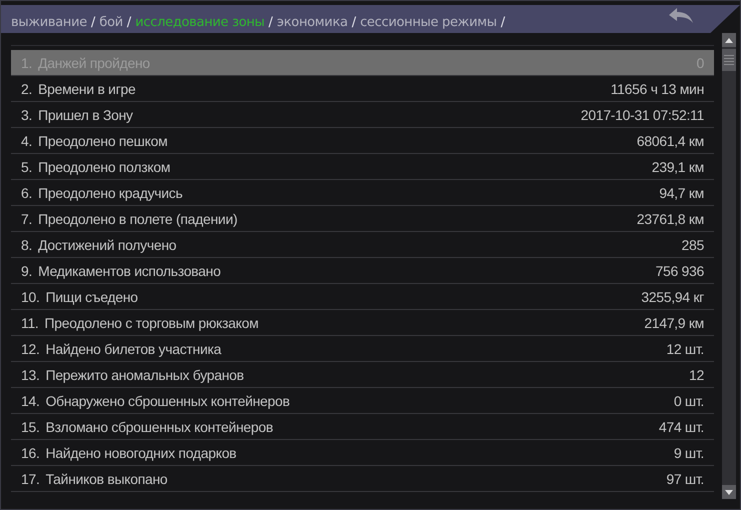  Describe the element at coordinates (30, 452) in the screenshot. I see `row-number: 16.` at that location.